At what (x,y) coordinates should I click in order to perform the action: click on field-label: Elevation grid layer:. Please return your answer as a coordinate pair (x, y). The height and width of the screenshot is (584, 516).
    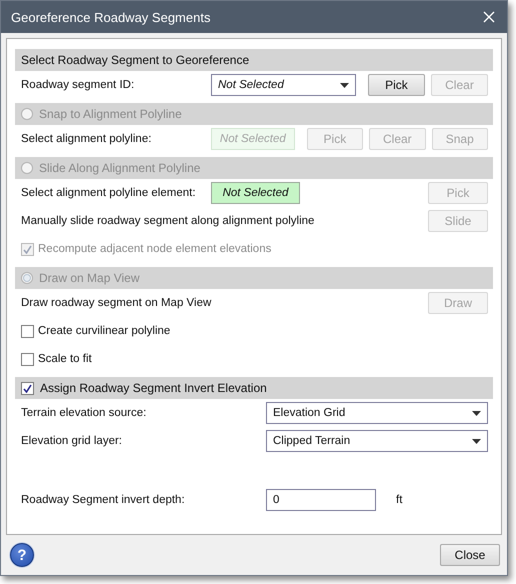
    Looking at the image, I should click on (72, 441).